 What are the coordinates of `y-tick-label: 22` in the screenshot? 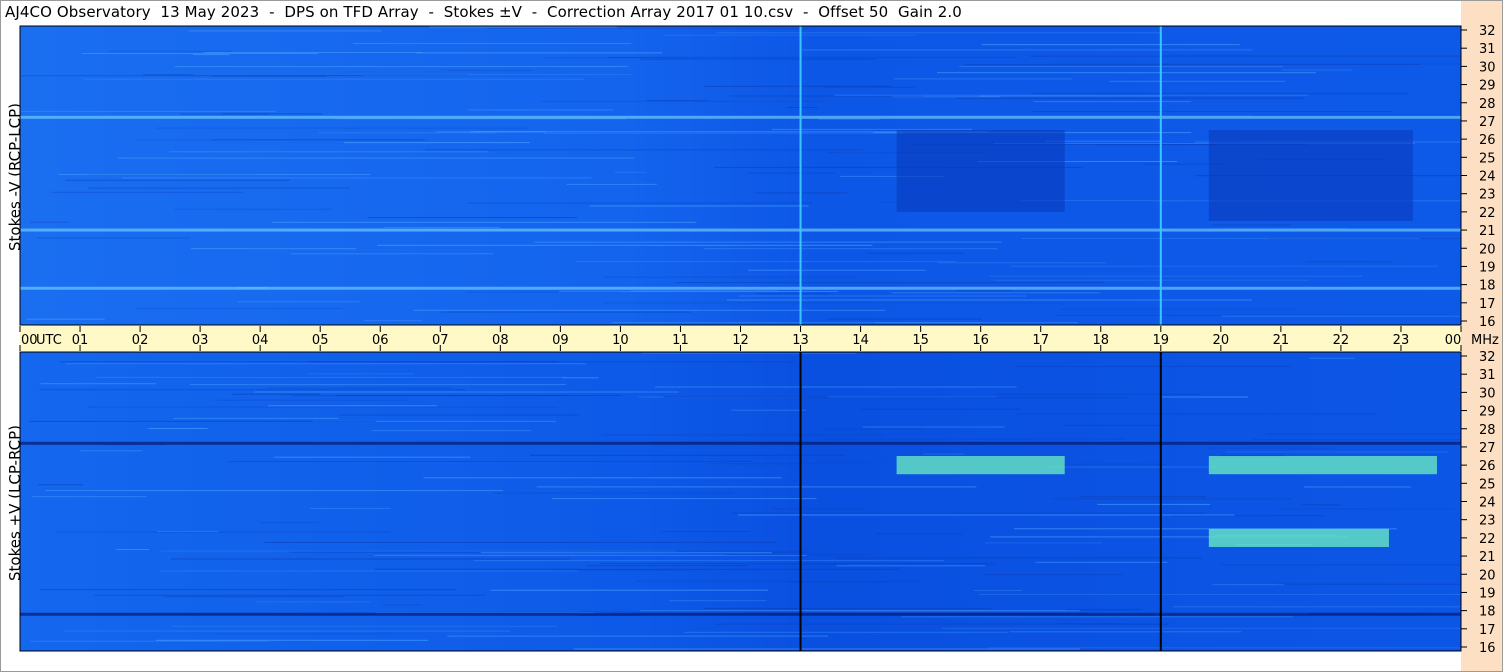 It's located at (1487, 213).